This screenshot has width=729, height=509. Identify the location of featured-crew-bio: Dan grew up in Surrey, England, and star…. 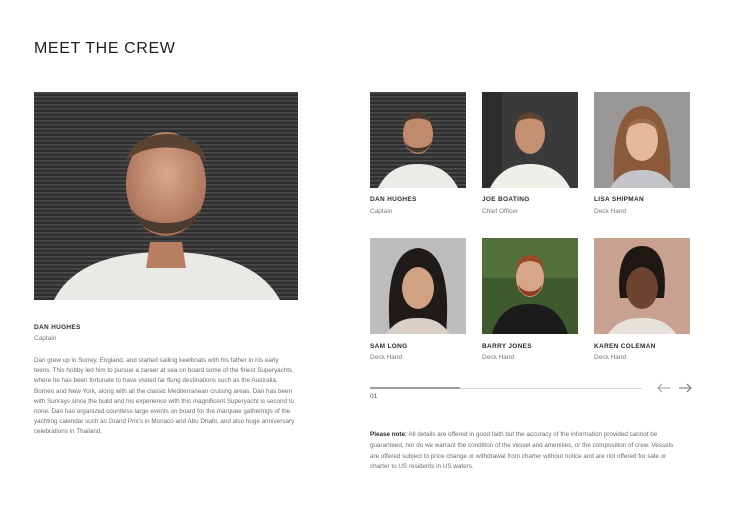
(164, 396).